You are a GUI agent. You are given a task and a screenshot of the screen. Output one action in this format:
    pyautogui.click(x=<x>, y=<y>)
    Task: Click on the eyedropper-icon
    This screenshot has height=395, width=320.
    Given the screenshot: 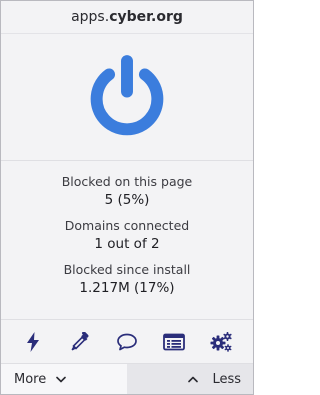 What is the action you would take?
    pyautogui.click(x=80, y=341)
    